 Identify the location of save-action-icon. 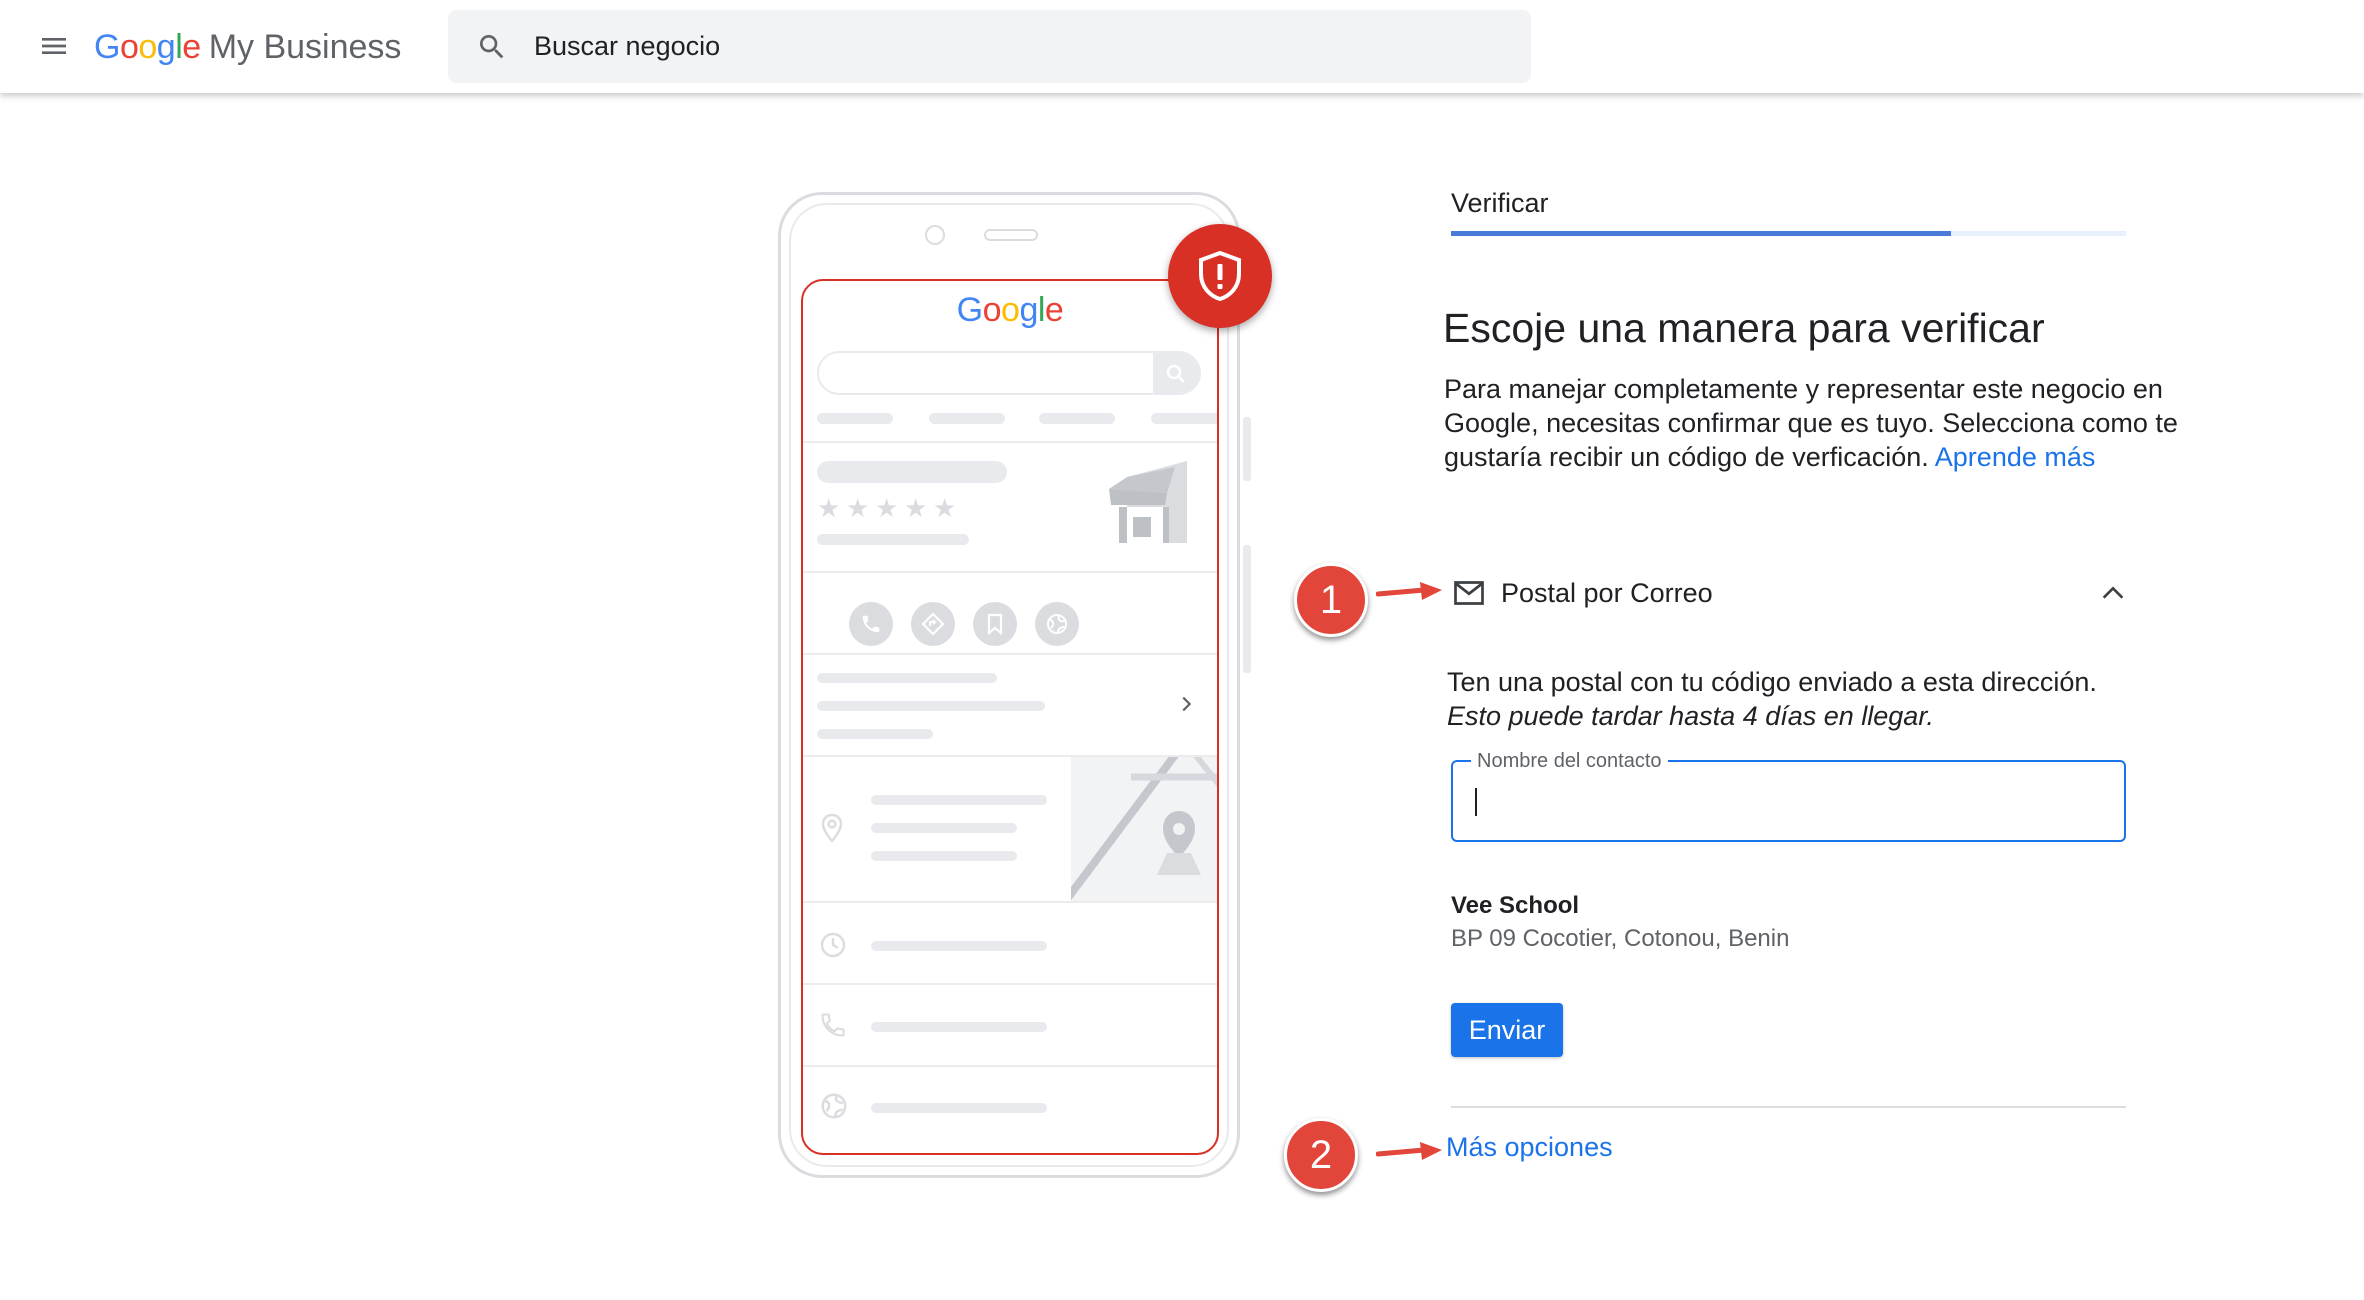
(995, 624).